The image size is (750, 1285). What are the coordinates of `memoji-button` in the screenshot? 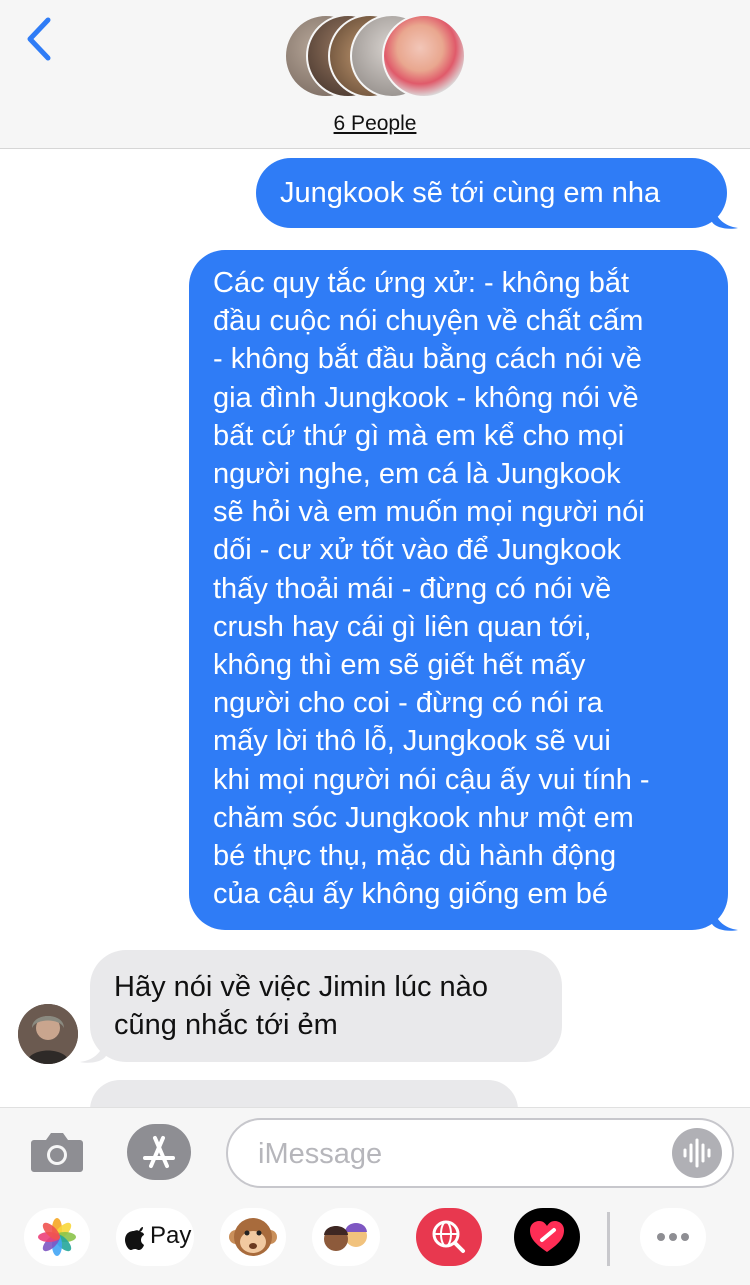 It's located at (346, 1237).